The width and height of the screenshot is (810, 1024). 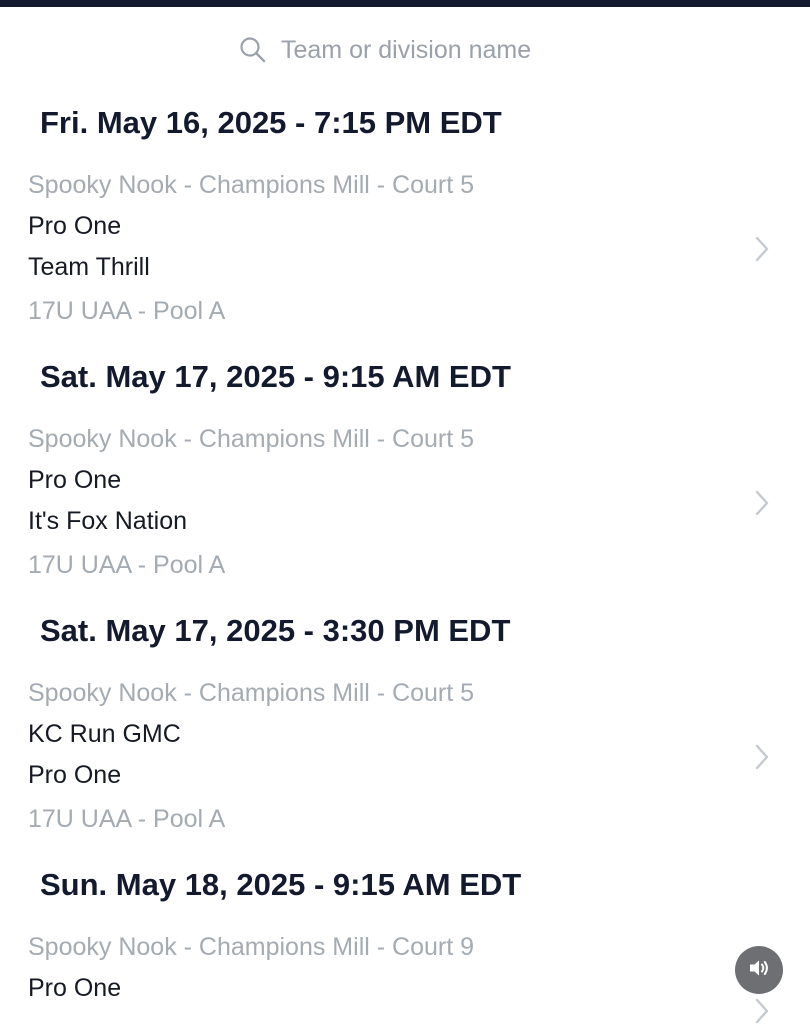 I want to click on game-team-2: Pro One, so click(x=75, y=775).